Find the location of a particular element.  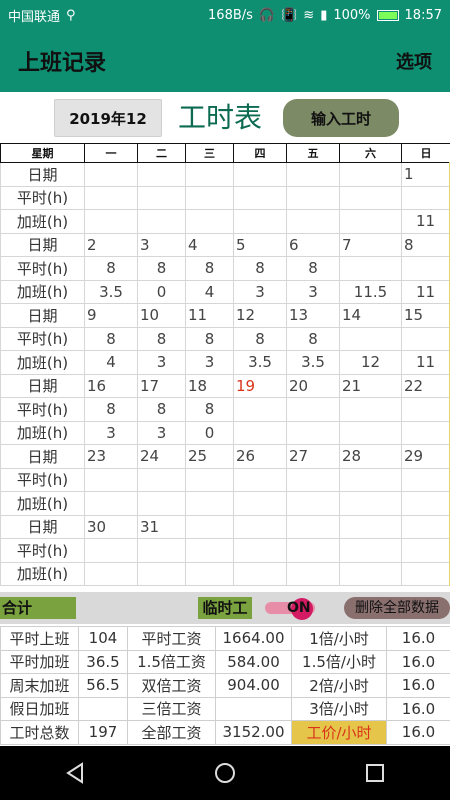

date-cell: 2 is located at coordinates (111, 244).